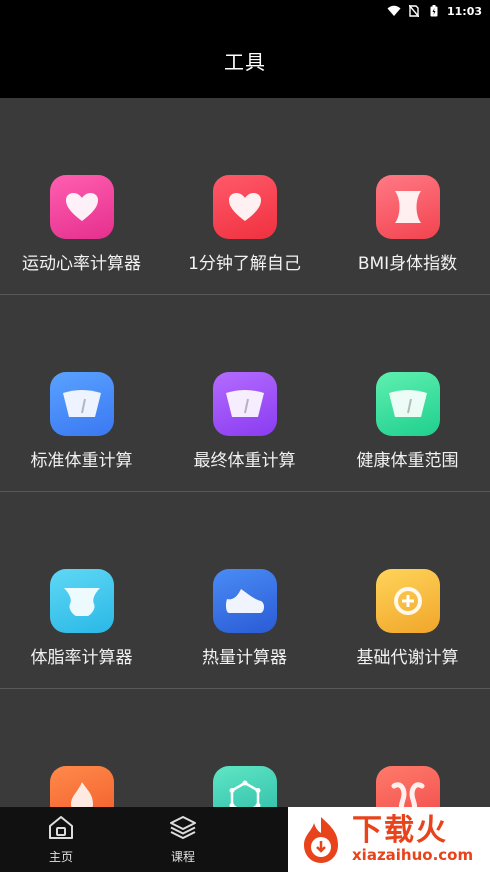  What do you see at coordinates (407, 264) in the screenshot?
I see `tool-label: BMI身体指数` at bounding box center [407, 264].